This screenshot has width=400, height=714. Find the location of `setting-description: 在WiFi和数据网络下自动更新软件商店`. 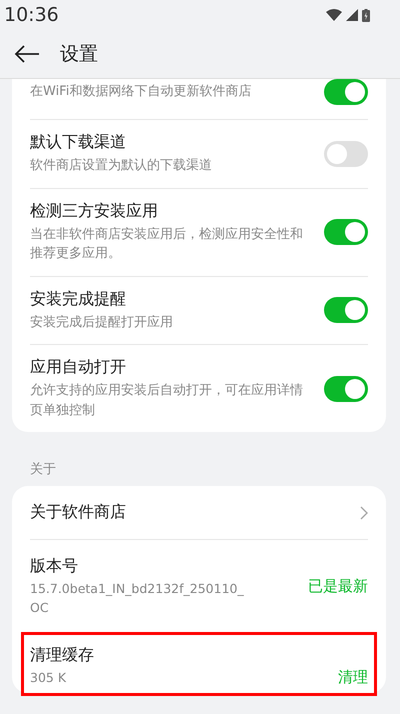

setting-description: 在WiFi和数据网络下自动更新软件商店 is located at coordinates (141, 92).